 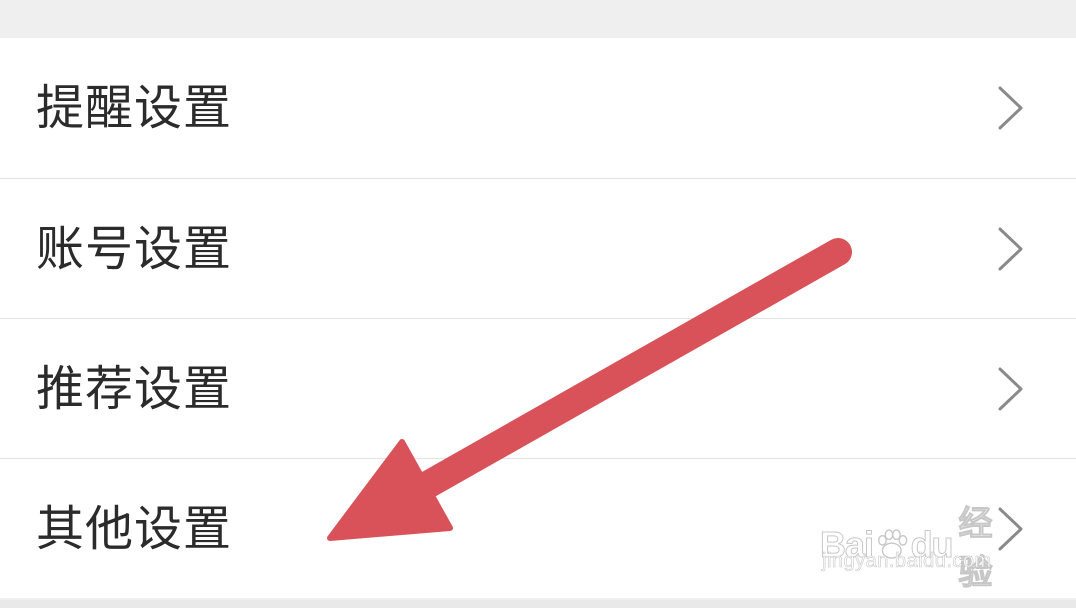 What do you see at coordinates (134, 388) in the screenshot?
I see `settings-item-label: 推荐设置` at bounding box center [134, 388].